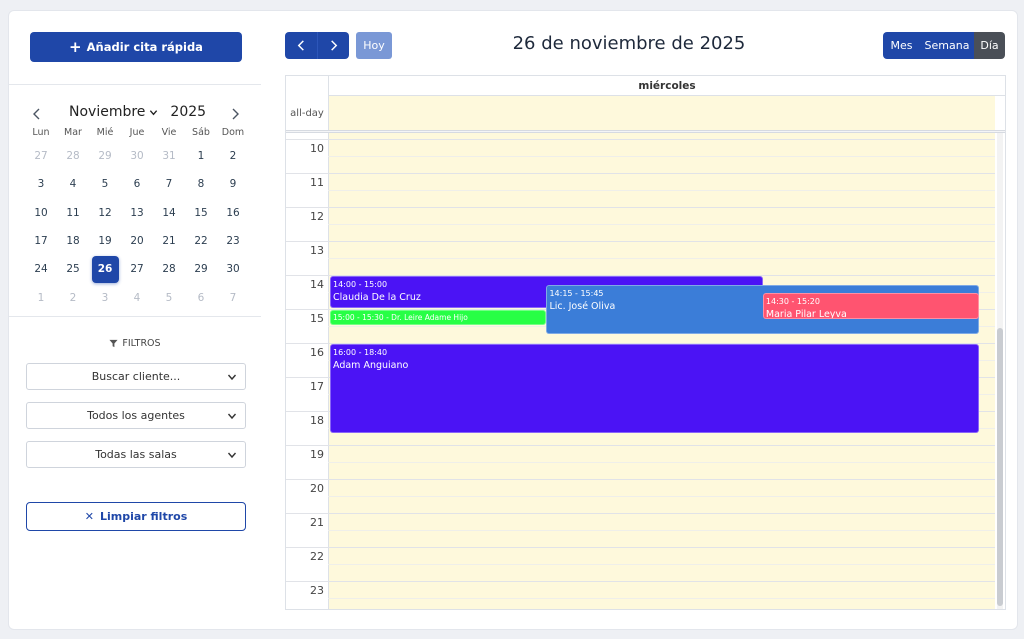  I want to click on mini-prev-month-button, so click(37, 114).